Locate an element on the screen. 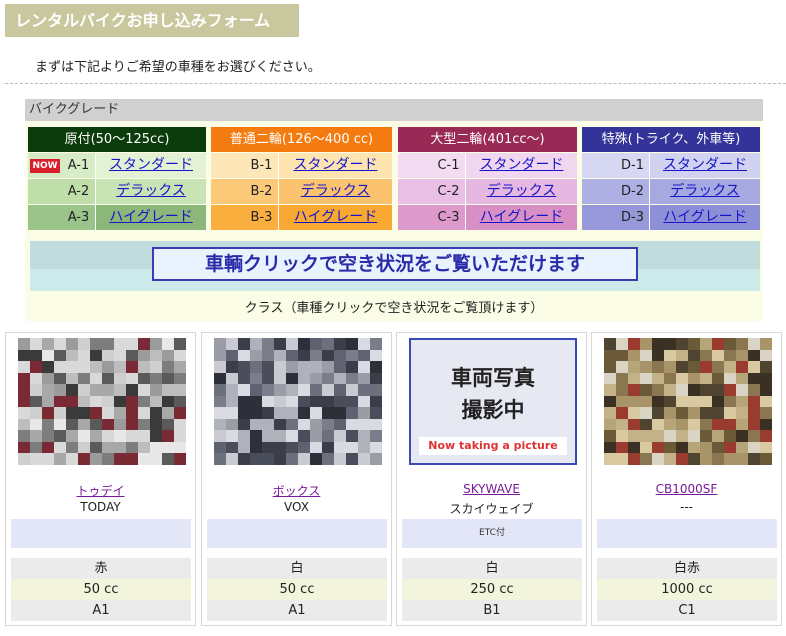 The image size is (786, 636). vehicle-card: トゥデイ TODAY 赤 50 cc A1 is located at coordinates (100, 479).